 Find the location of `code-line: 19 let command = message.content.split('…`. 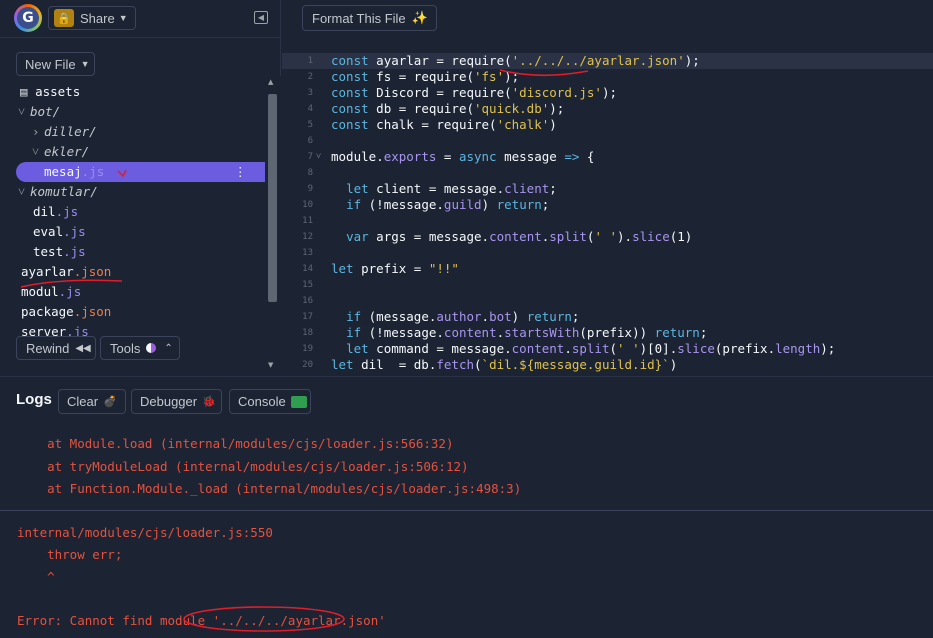

code-line: 19 let command = message.content.split('… is located at coordinates (607, 349).